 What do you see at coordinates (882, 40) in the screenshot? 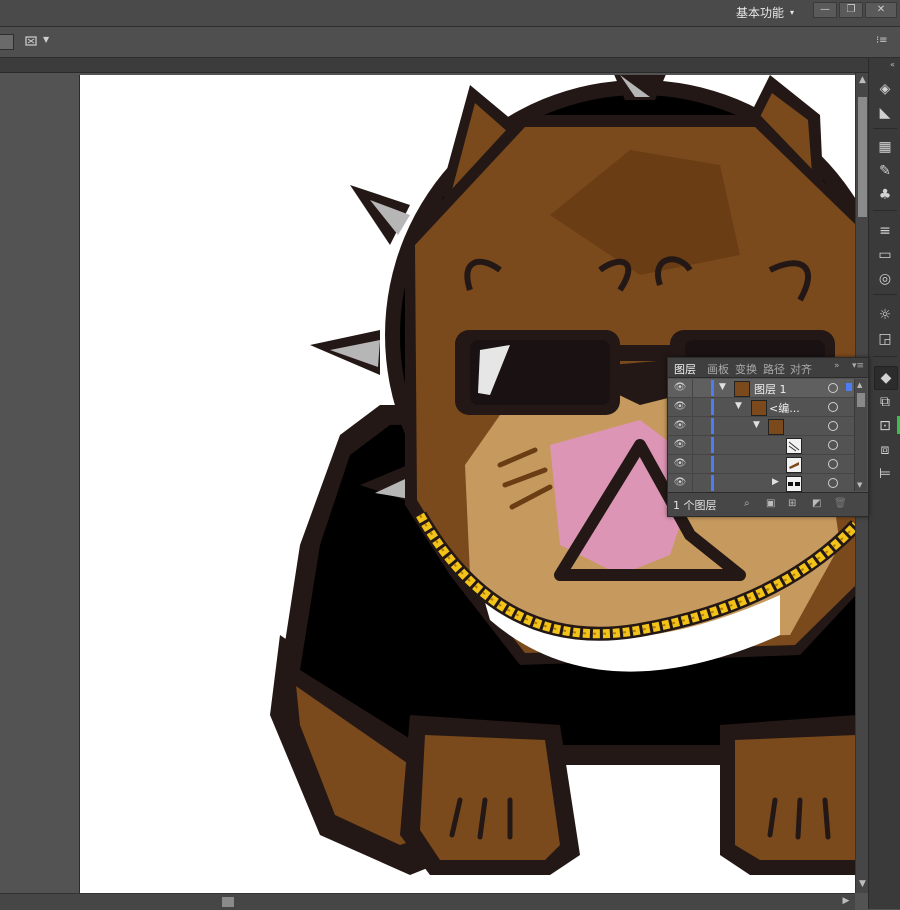
I see `panel-menu-icon: ⁝≡` at bounding box center [882, 40].